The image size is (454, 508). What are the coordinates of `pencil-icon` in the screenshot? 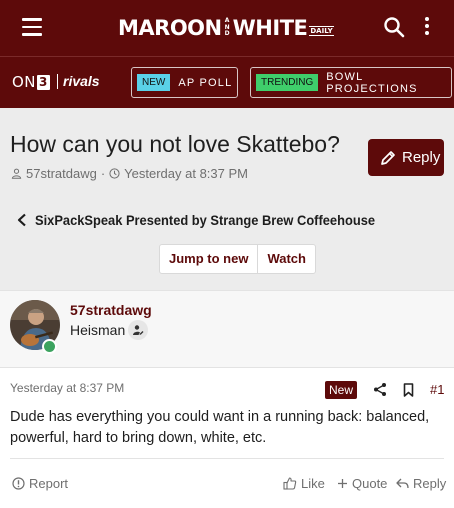 It's located at (388, 157).